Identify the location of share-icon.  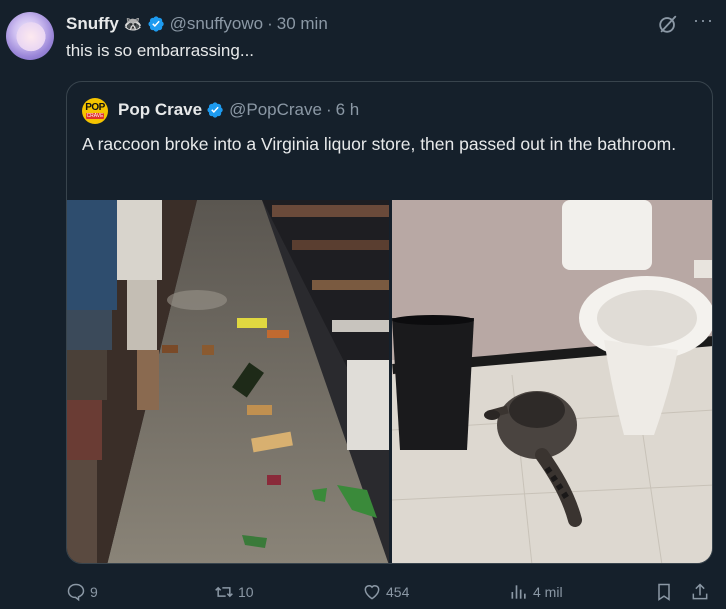
(700, 591).